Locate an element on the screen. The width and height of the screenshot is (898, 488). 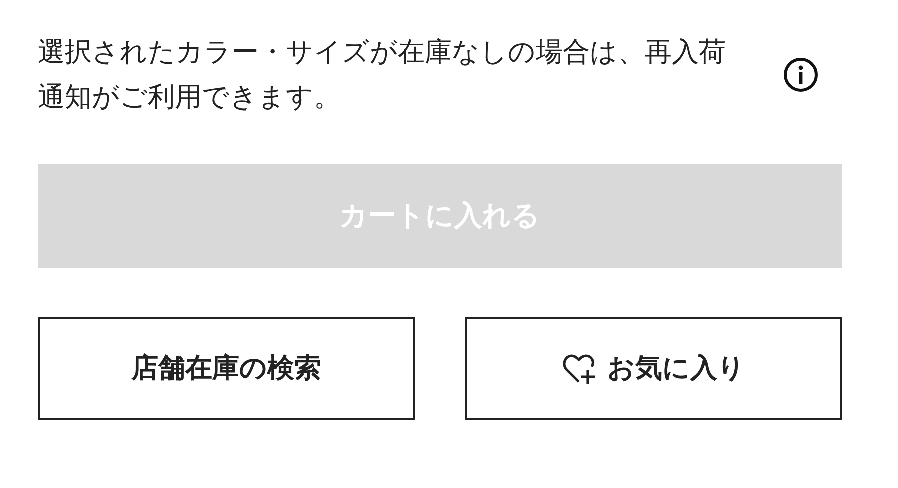
notice-text: 選択されたカラー・サイズが在庫なしの場合は、再入荷通知がご利用できます。 is located at coordinates (382, 75).